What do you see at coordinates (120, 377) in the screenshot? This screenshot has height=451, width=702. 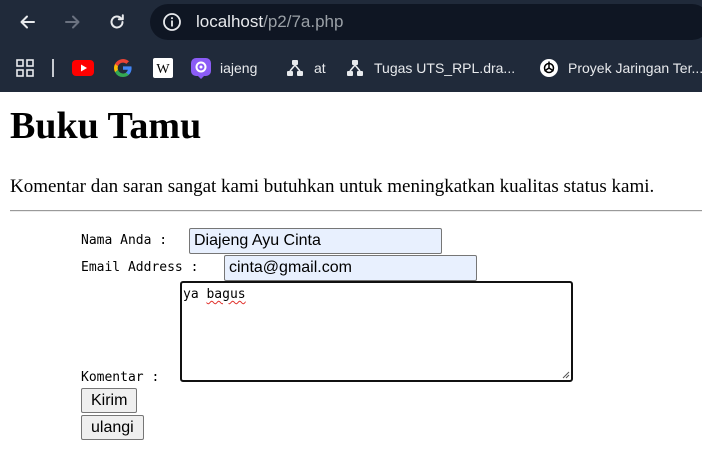 I see `comment-label: Komentar :` at bounding box center [120, 377].